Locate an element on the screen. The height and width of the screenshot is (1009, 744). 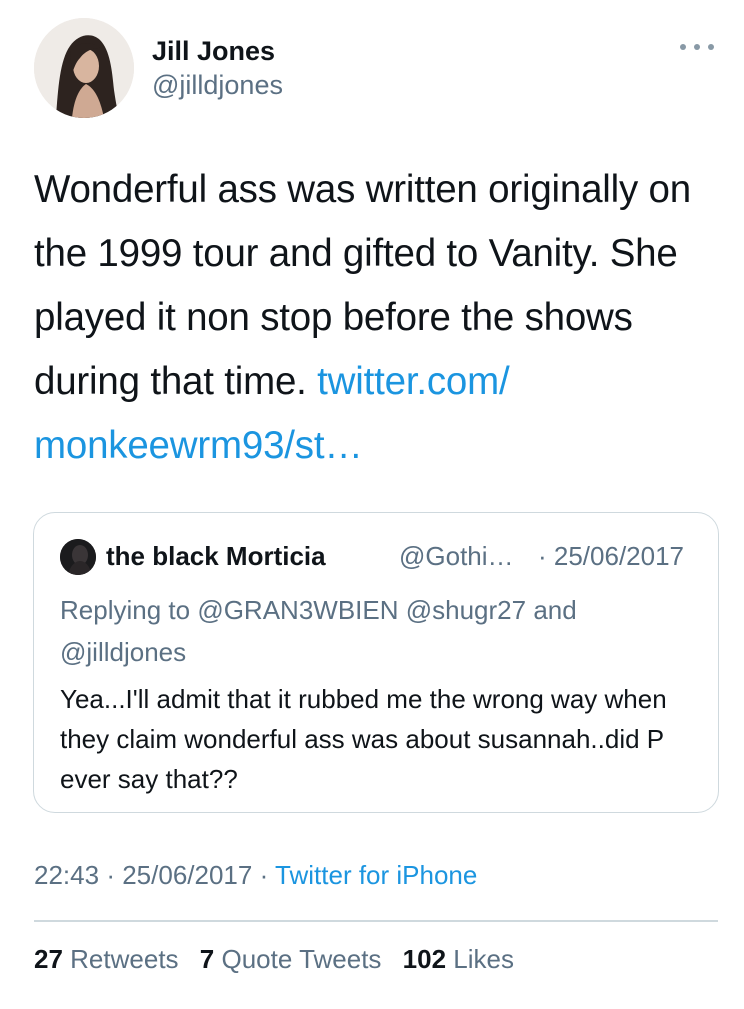
likes-label: Likes is located at coordinates (483, 959).